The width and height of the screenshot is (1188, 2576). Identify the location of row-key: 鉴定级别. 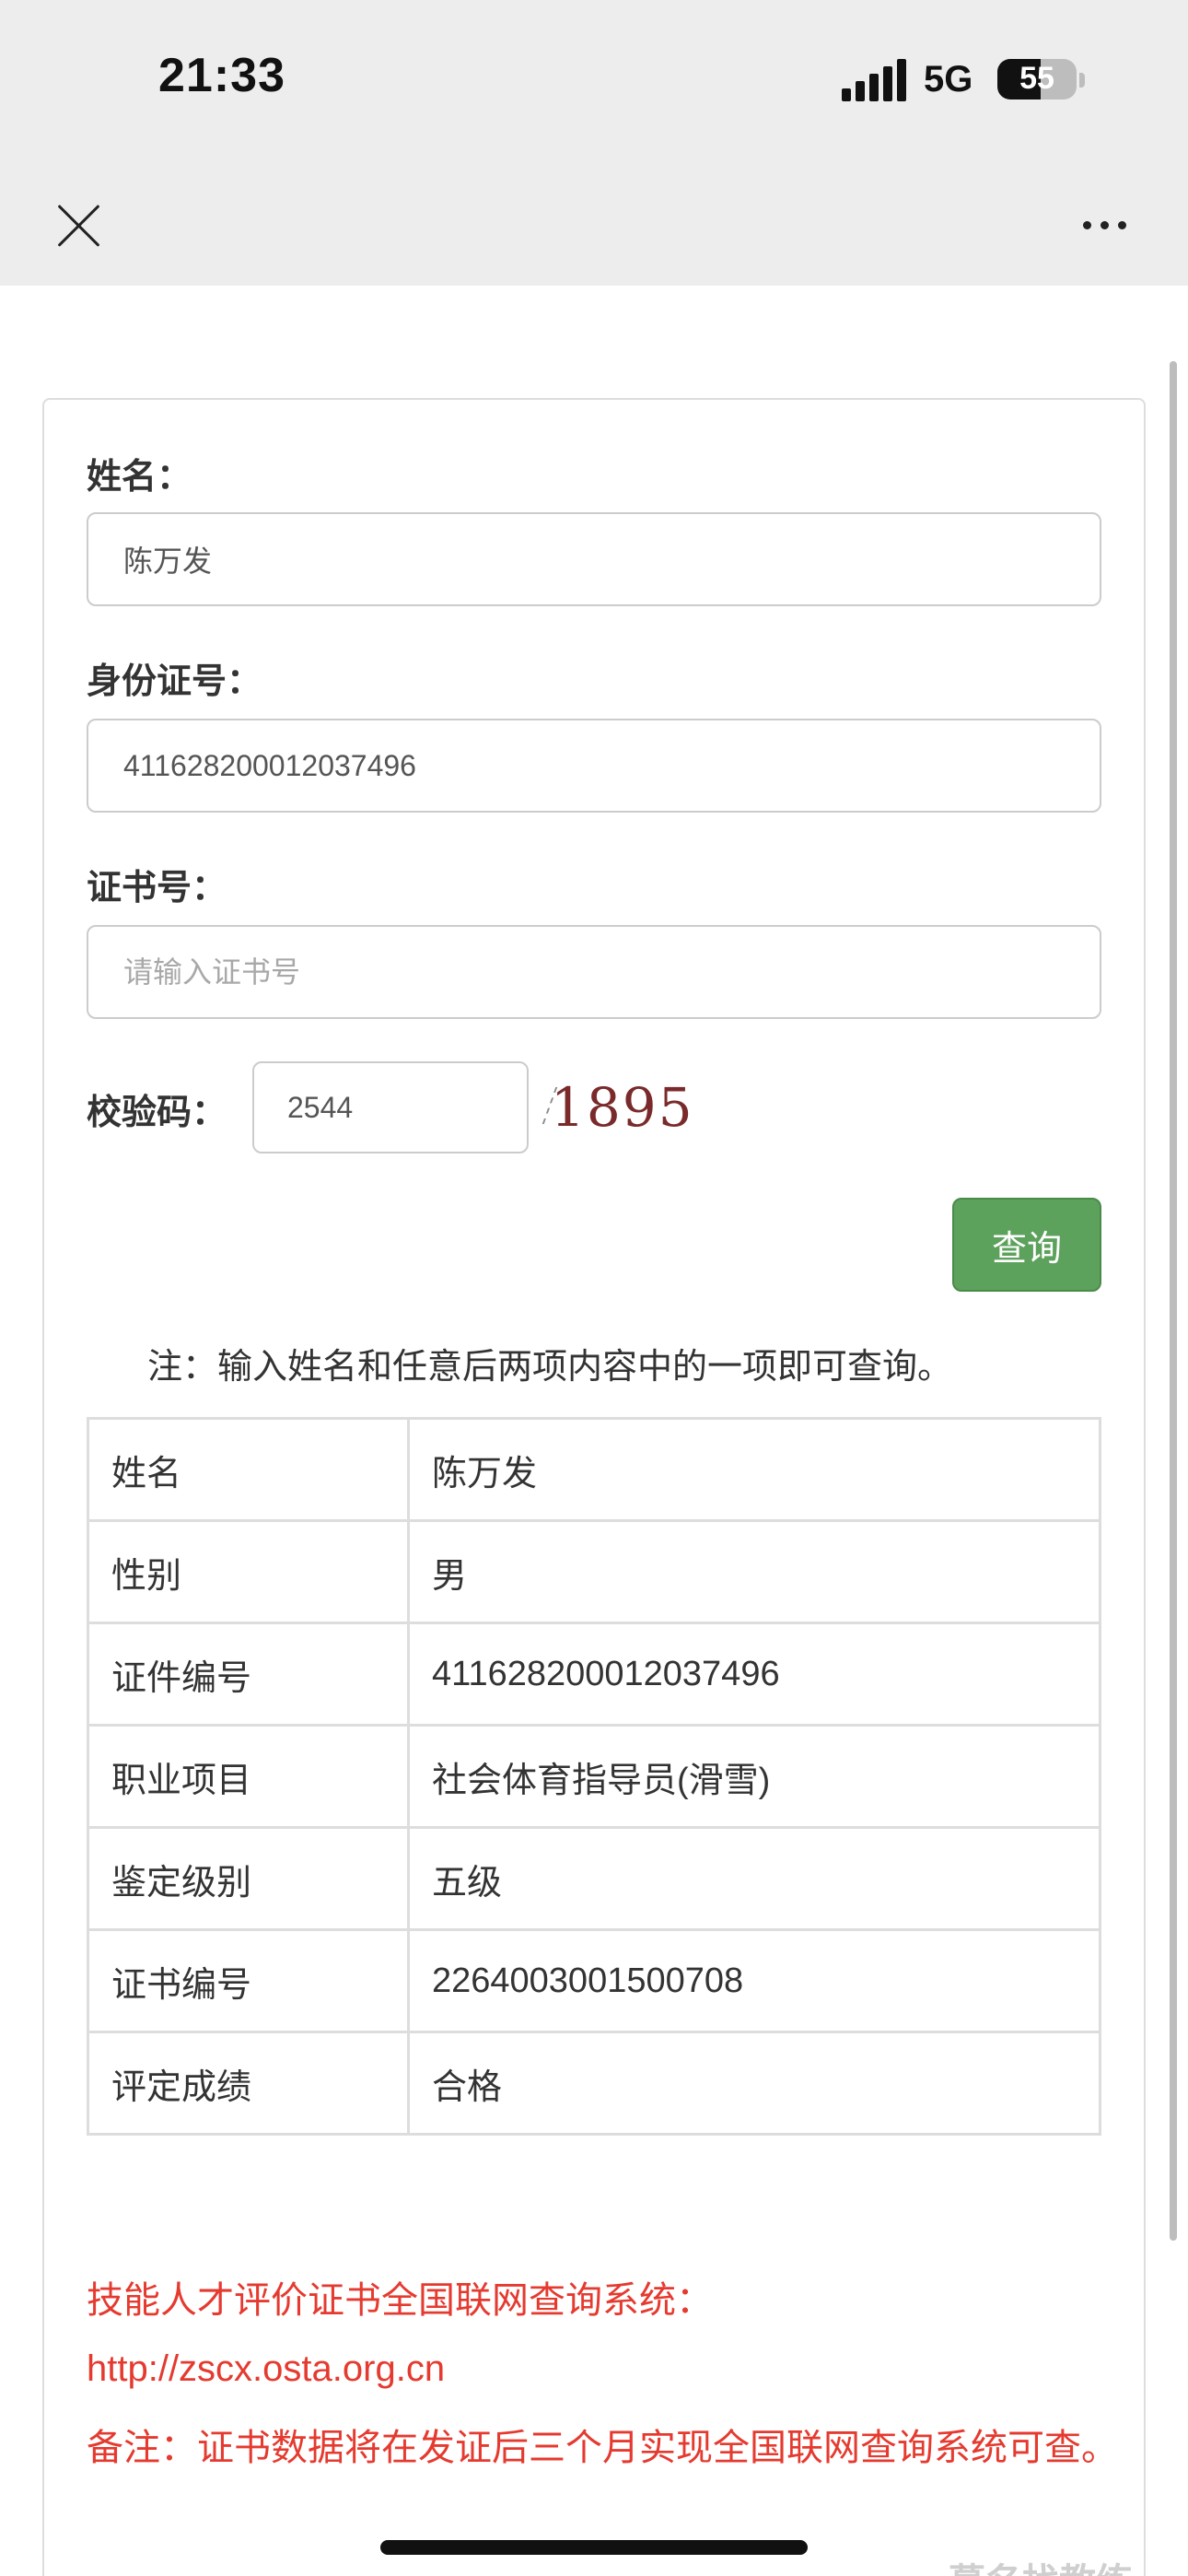
(249, 1878).